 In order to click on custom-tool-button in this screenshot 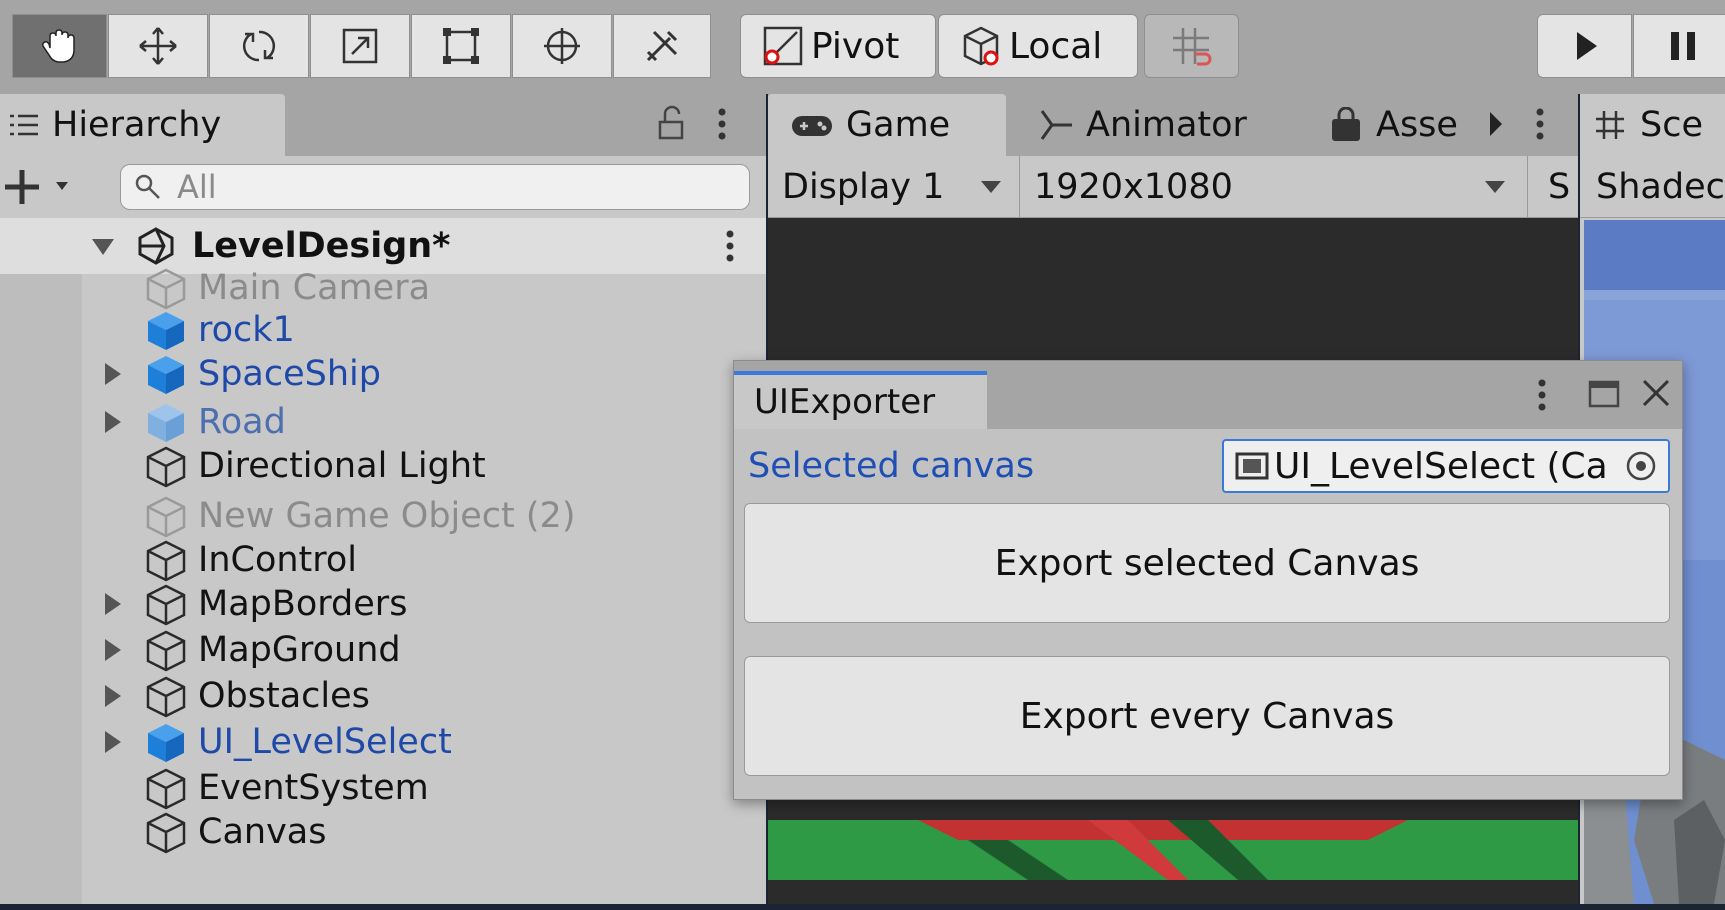, I will do `click(662, 46)`.